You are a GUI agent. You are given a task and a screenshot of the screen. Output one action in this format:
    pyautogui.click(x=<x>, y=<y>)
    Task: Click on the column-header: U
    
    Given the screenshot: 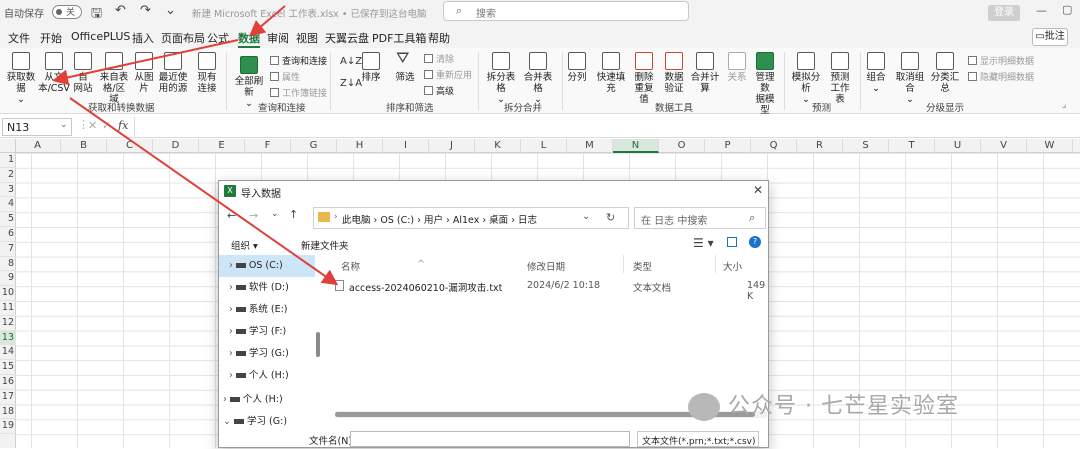 What is the action you would take?
    pyautogui.click(x=958, y=146)
    